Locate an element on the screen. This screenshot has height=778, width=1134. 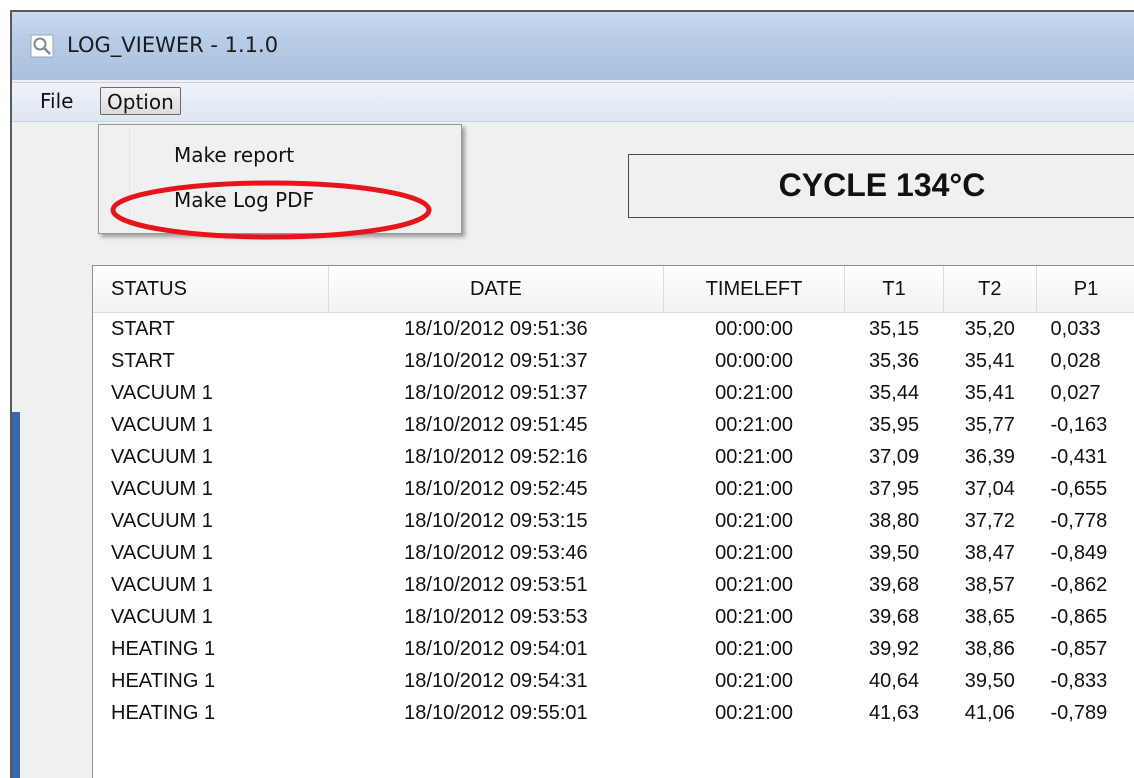
cell-p1: -0,431 is located at coordinates (1079, 456).